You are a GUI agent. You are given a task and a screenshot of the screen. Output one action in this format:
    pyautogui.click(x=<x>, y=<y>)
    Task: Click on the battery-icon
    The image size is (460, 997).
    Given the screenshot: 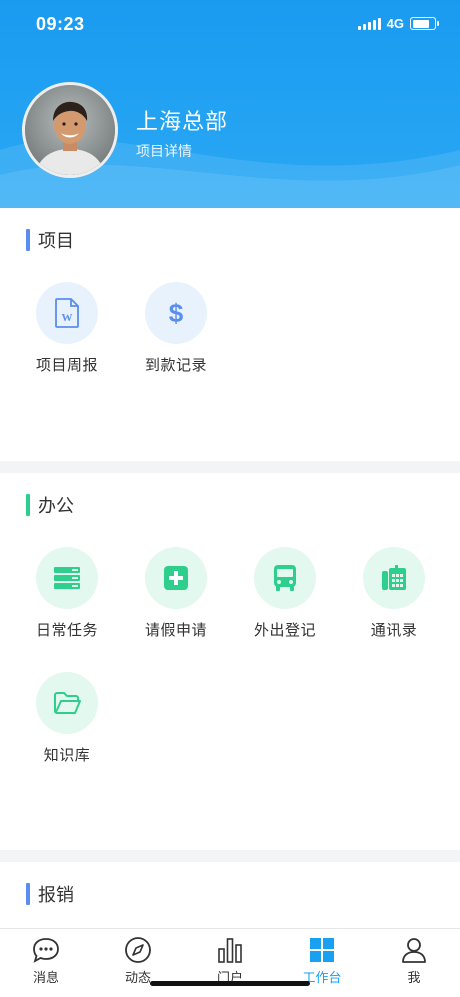 What is the action you would take?
    pyautogui.click(x=424, y=23)
    